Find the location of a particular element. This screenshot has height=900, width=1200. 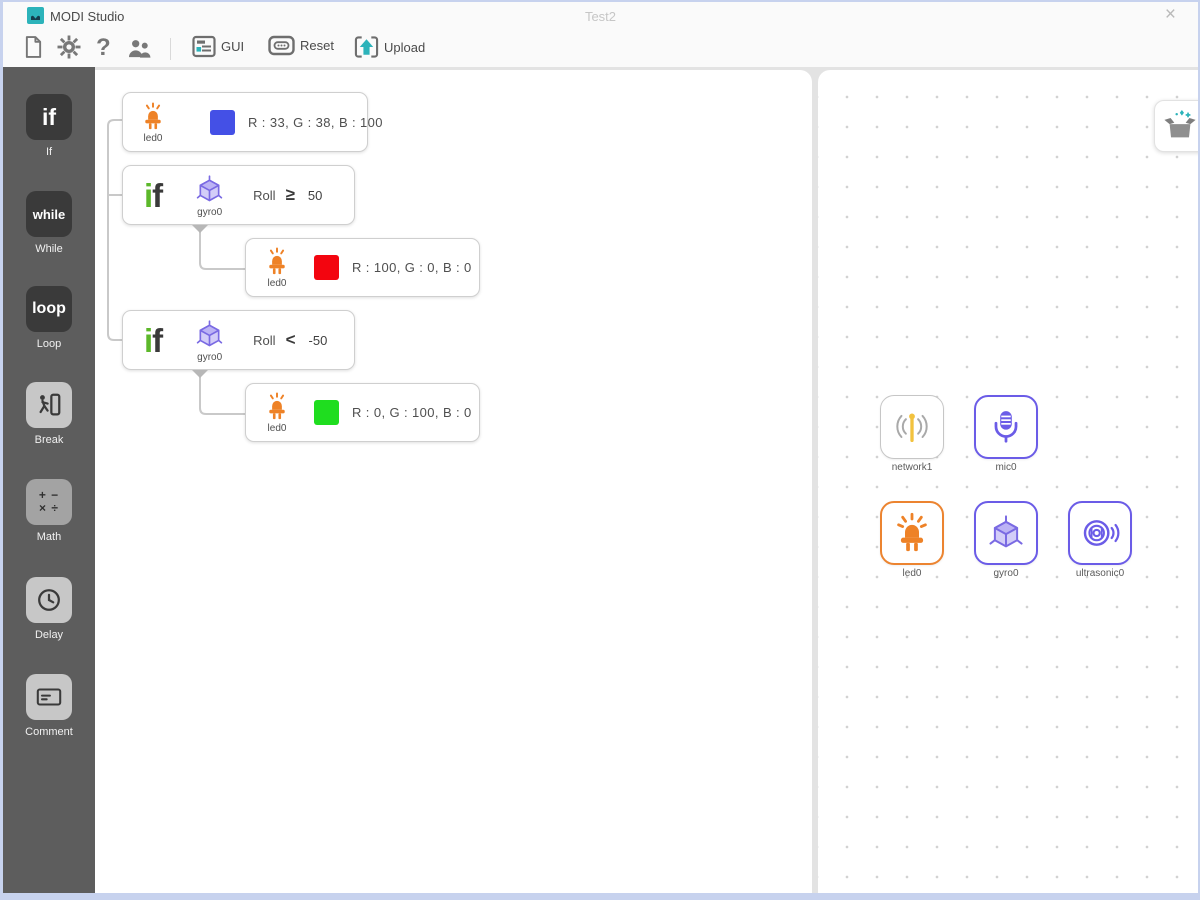

led-color-block: led0 R : 100, G : 0, B : 0 is located at coordinates (362, 267).